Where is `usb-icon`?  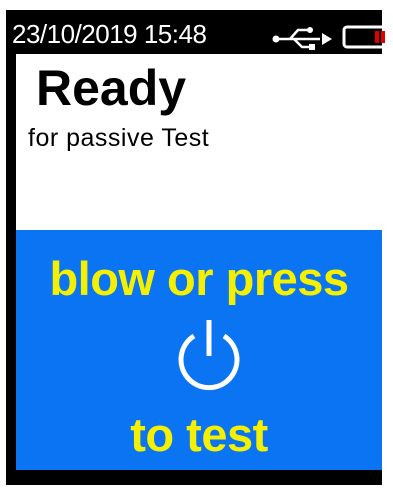 usb-icon is located at coordinates (303, 38).